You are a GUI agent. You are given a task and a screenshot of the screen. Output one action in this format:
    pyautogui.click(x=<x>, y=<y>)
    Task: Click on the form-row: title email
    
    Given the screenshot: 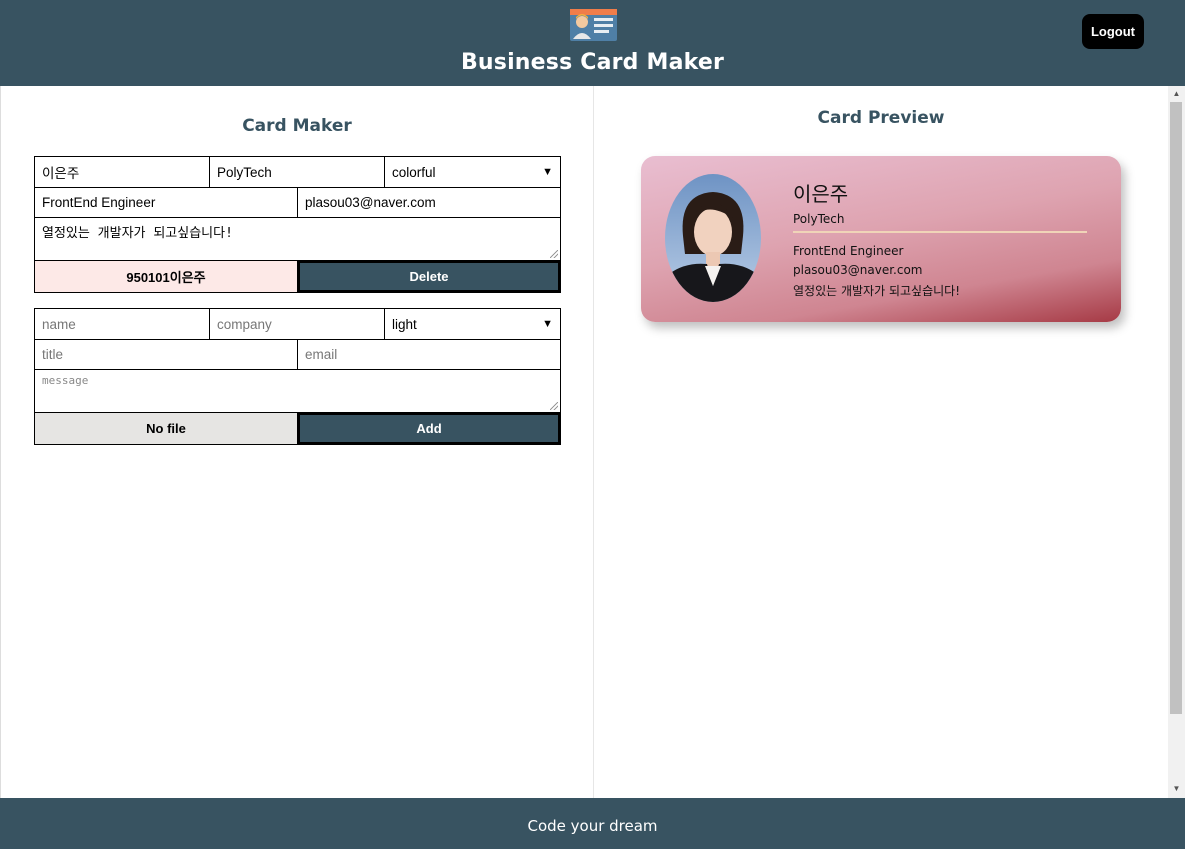 What is the action you would take?
    pyautogui.click(x=297, y=355)
    